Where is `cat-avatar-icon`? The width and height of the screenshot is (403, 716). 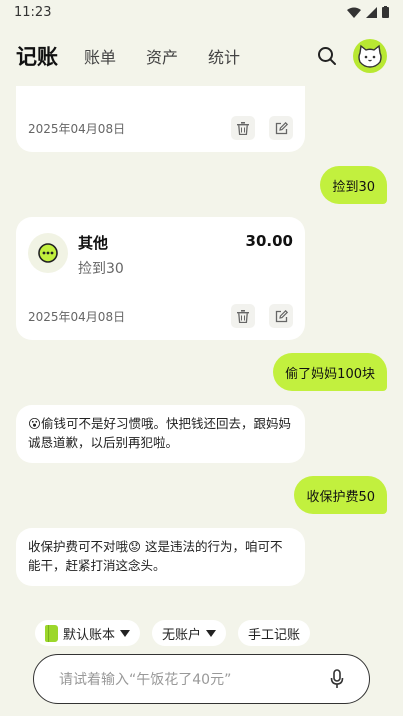
cat-avatar-icon is located at coordinates (370, 56).